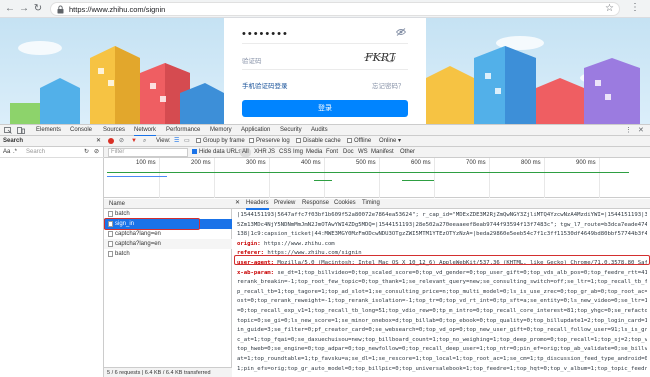 The width and height of the screenshot is (650, 377). Describe the element at coordinates (96, 152) in the screenshot. I see `clear-search-icon: ⊘` at that location.